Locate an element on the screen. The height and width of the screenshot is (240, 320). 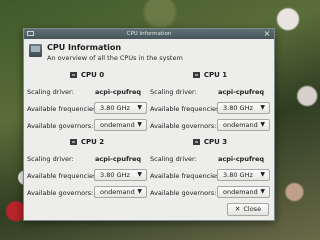
title-bar: CPU Information × is located at coordinates (149, 34).